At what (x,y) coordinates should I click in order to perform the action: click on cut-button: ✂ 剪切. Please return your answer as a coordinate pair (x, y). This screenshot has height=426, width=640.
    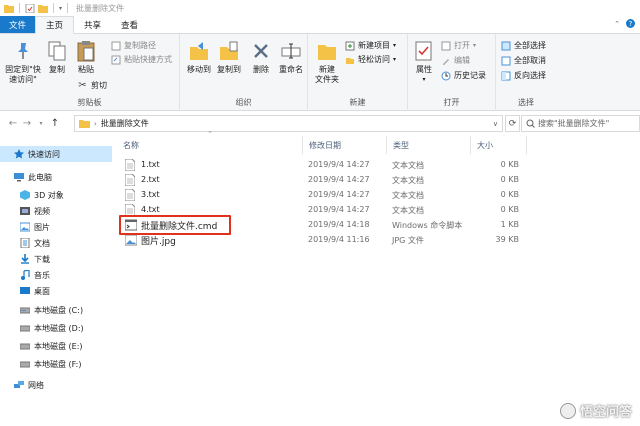
    Looking at the image, I should click on (92, 85).